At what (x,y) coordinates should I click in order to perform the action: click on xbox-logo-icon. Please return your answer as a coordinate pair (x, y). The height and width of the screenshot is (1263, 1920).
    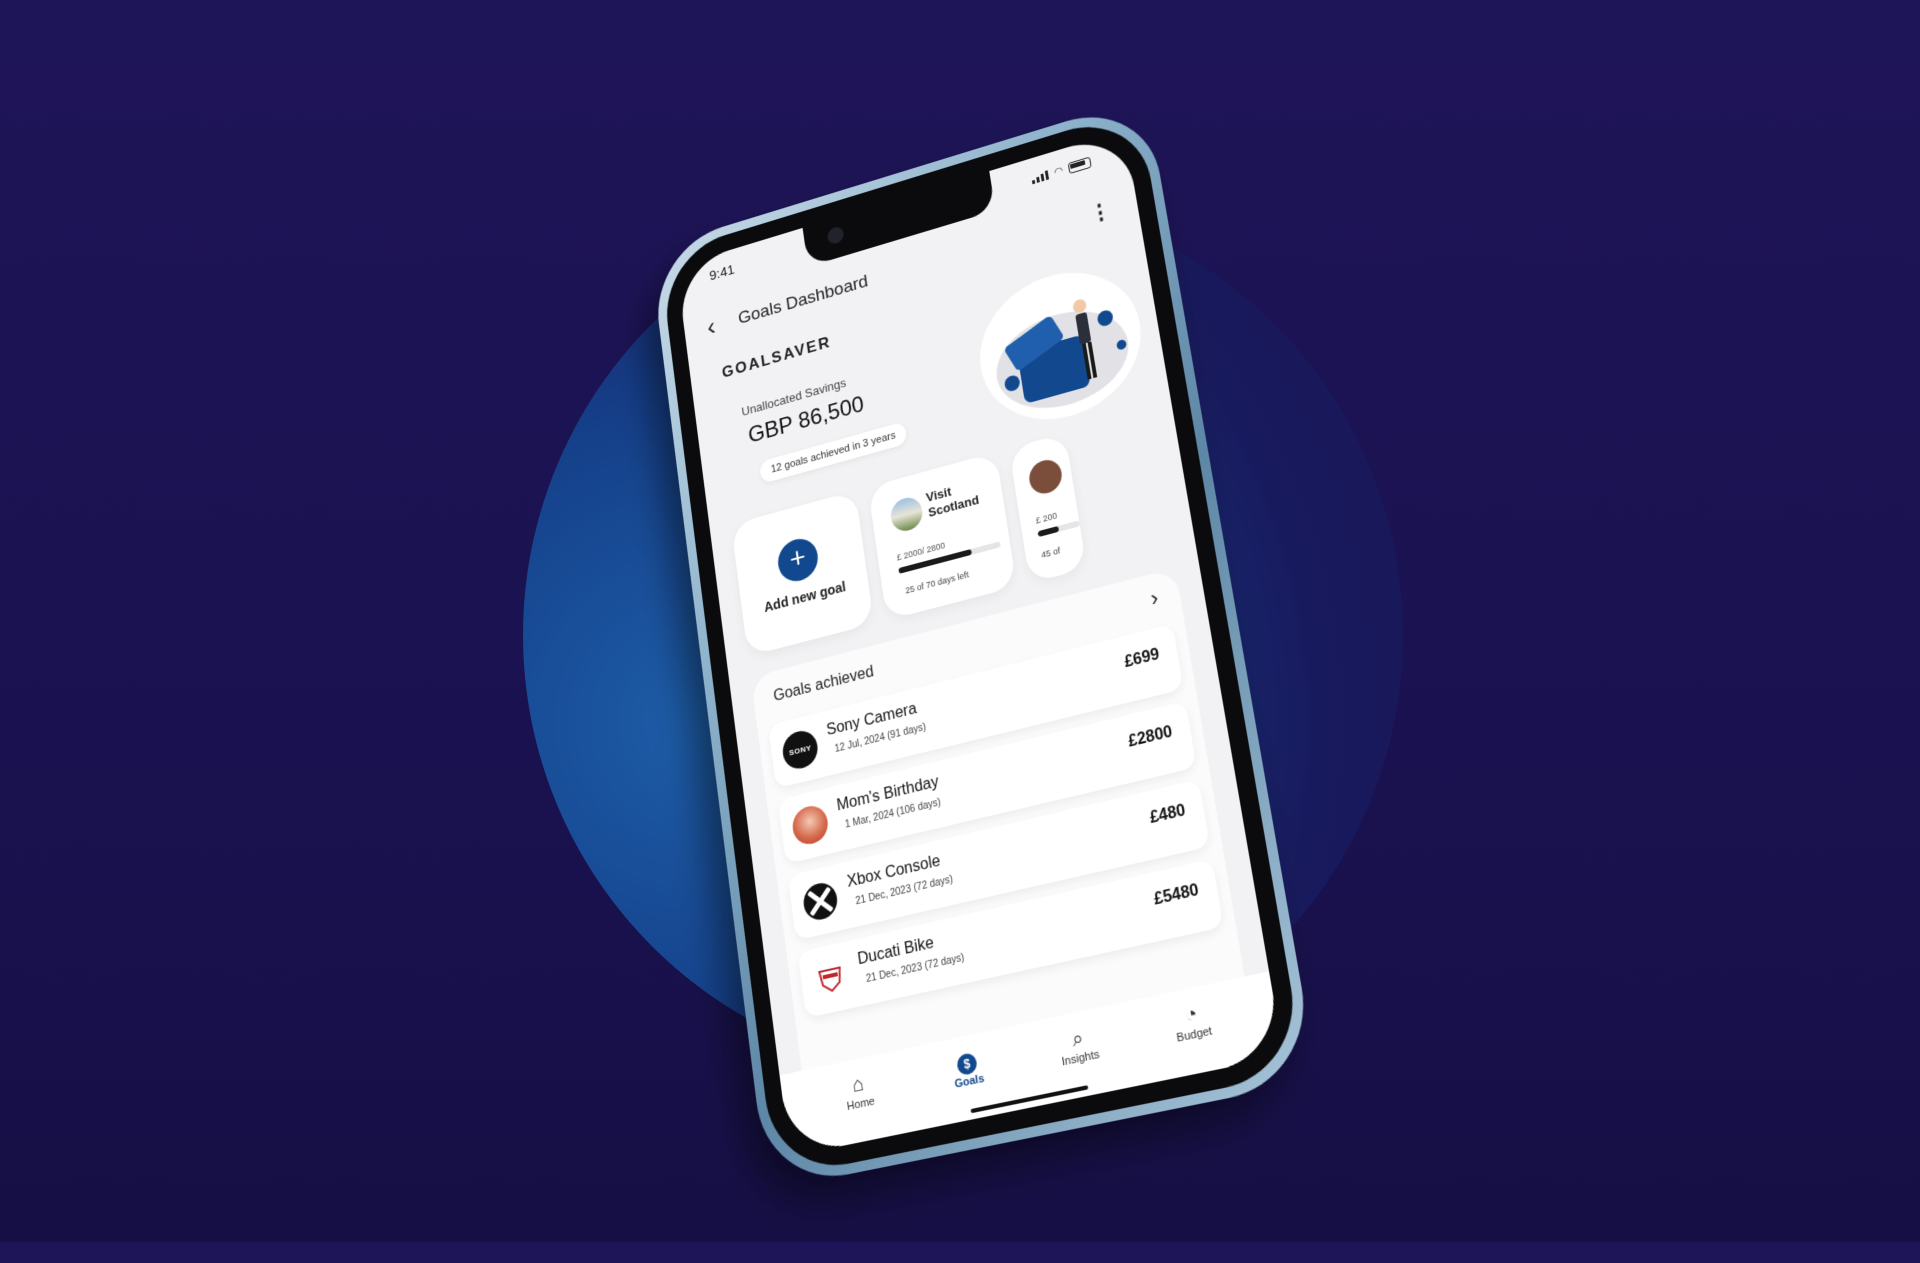
    Looking at the image, I should click on (820, 901).